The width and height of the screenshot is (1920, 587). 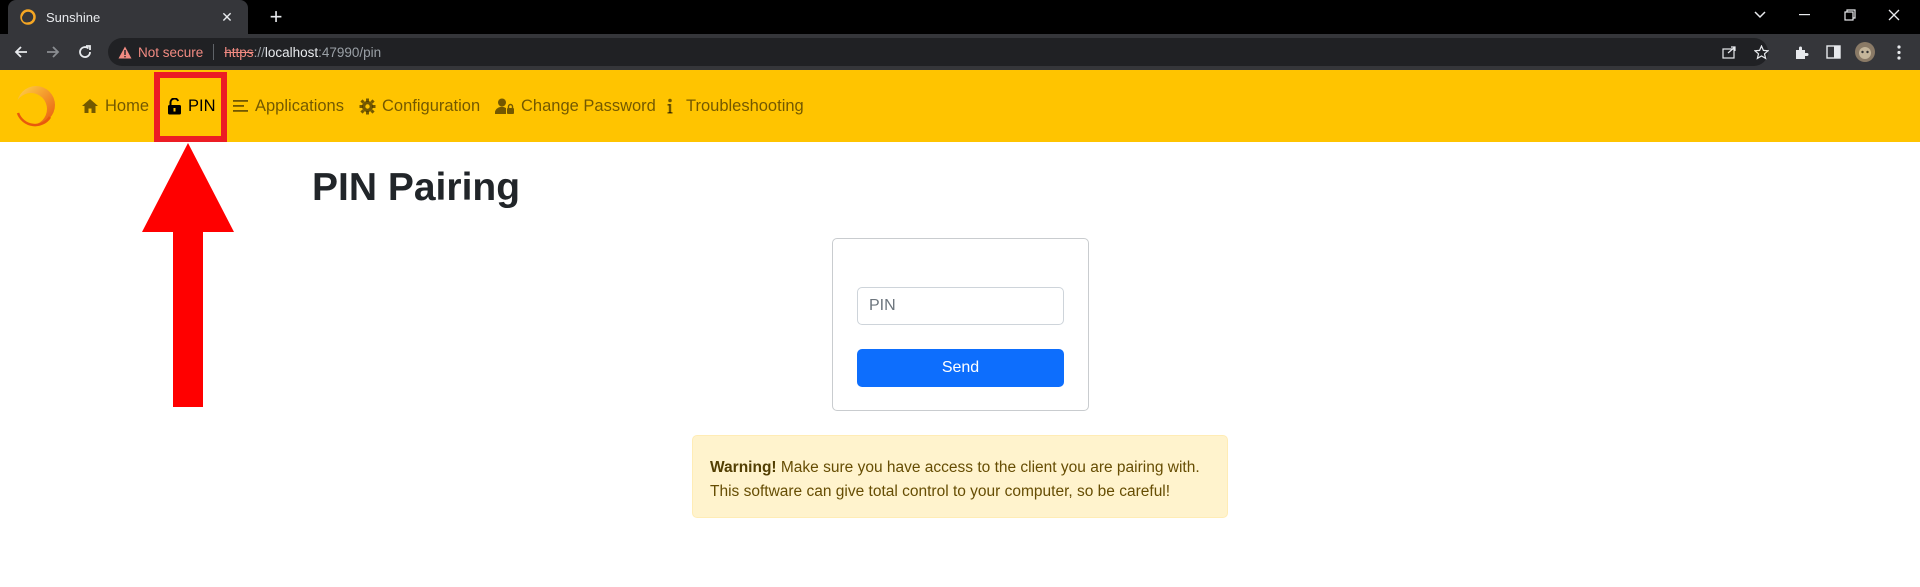 I want to click on warning-triangle-icon, so click(x=125, y=52).